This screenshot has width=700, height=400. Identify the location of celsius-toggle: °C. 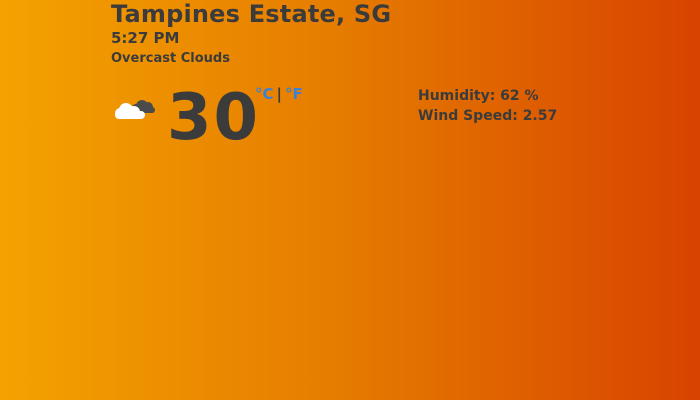
(264, 94).